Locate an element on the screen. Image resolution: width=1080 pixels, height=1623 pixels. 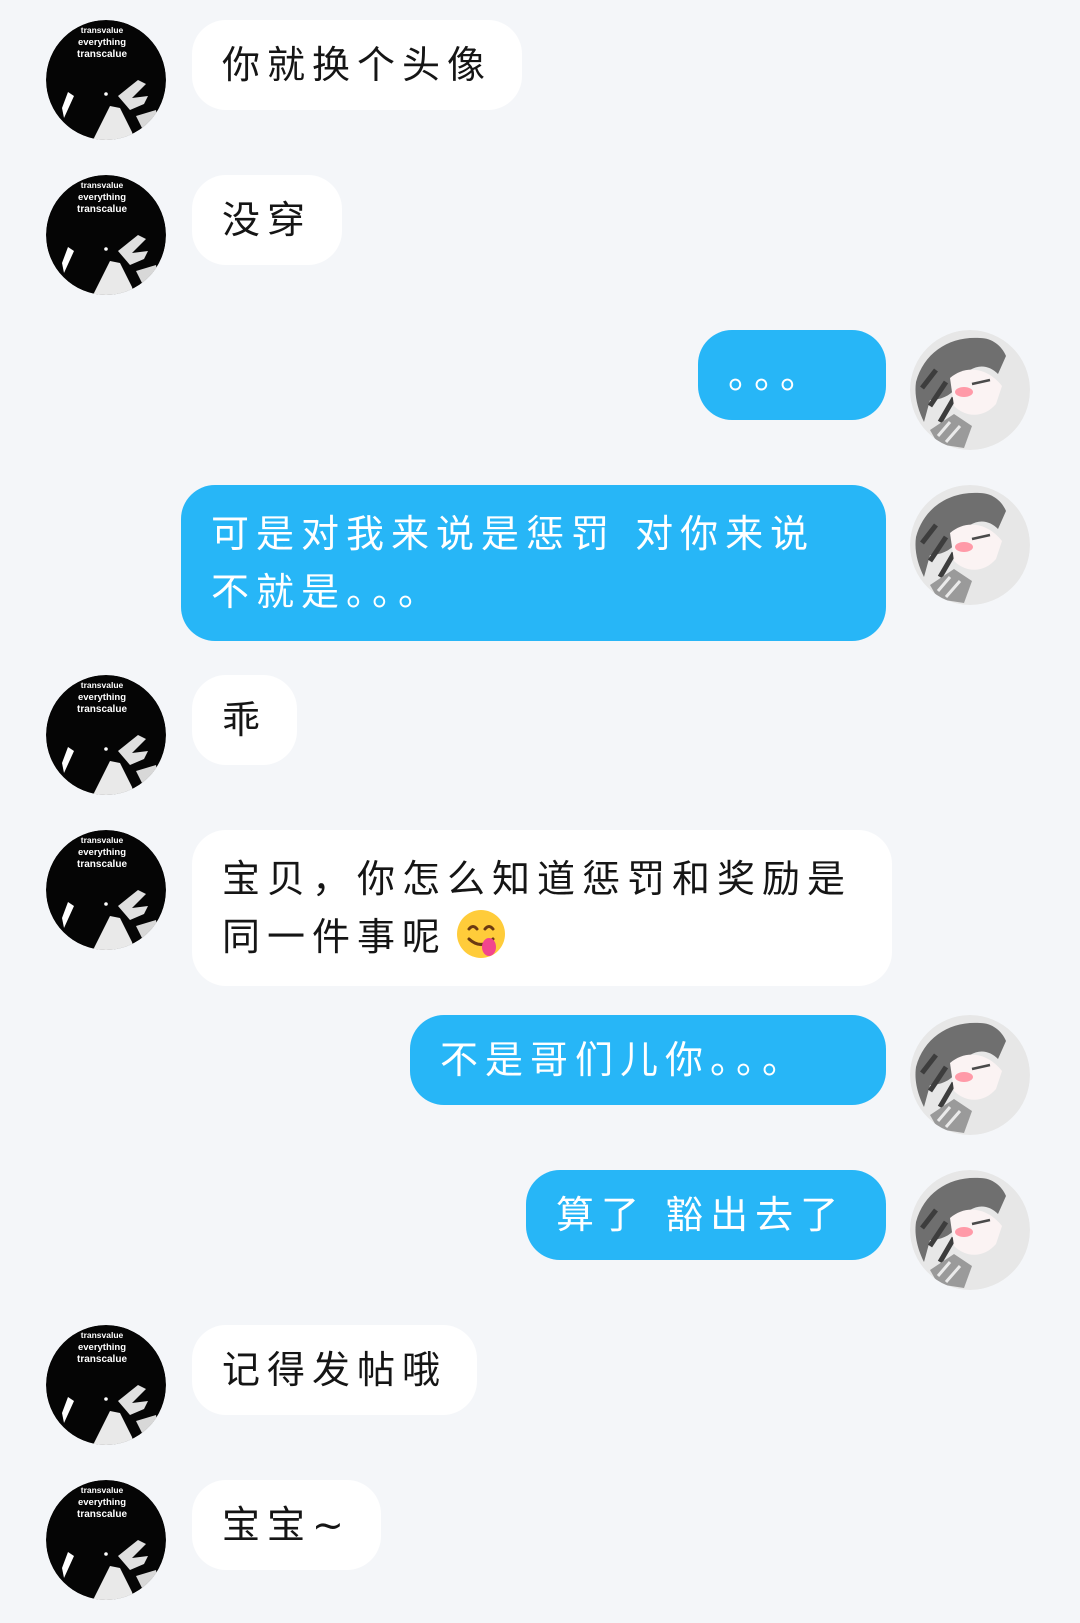
message-bubble-outgoing: 不是哥们儿你。。。 is located at coordinates (648, 1060).